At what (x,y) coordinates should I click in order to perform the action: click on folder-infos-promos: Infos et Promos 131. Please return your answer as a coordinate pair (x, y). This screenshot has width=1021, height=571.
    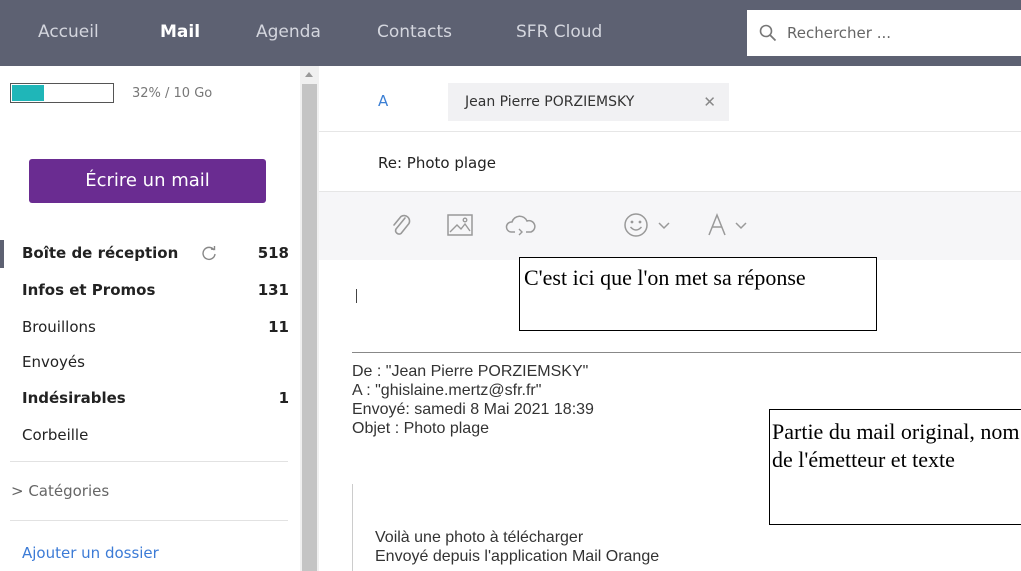
    Looking at the image, I should click on (150, 290).